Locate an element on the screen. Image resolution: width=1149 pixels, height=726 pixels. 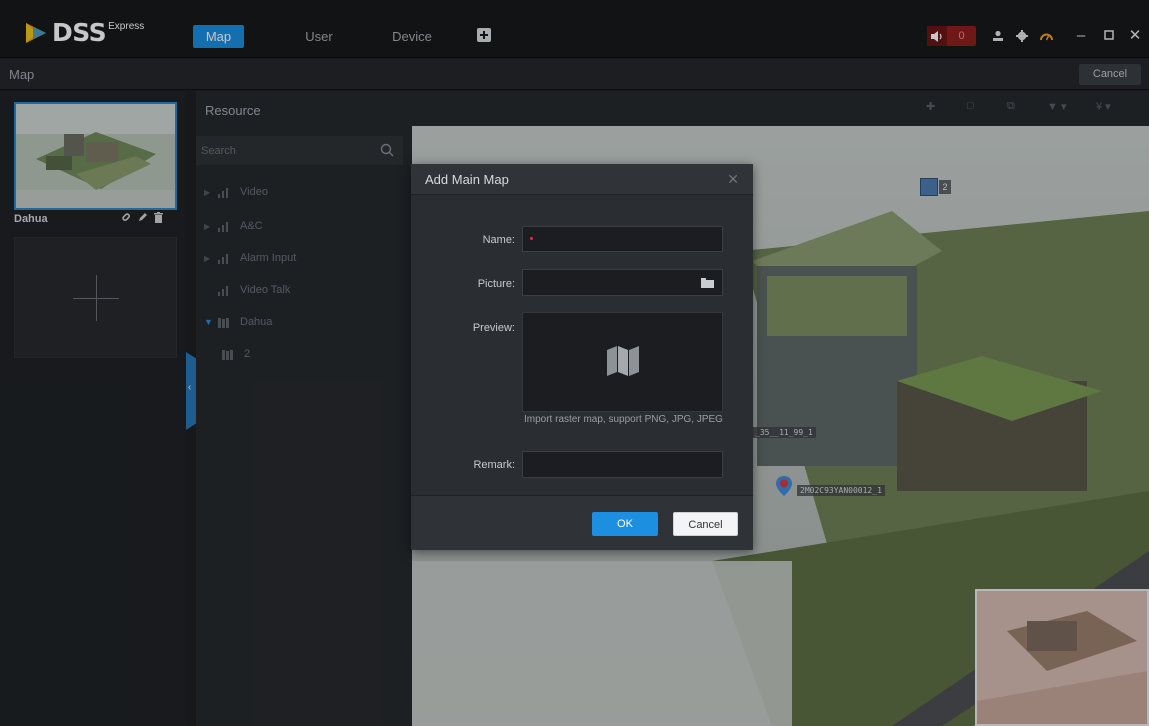
map-thumbnail is located at coordinates (95, 156).